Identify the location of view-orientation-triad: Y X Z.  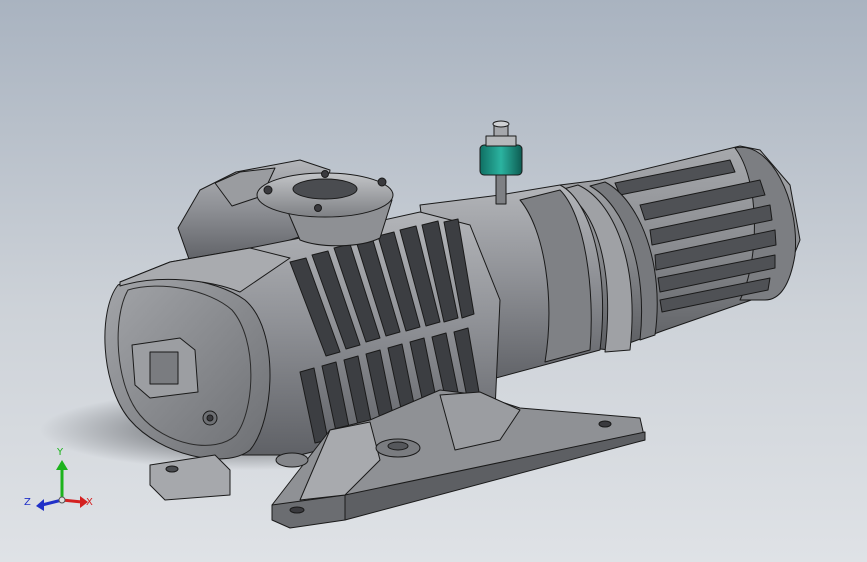
(58, 479).